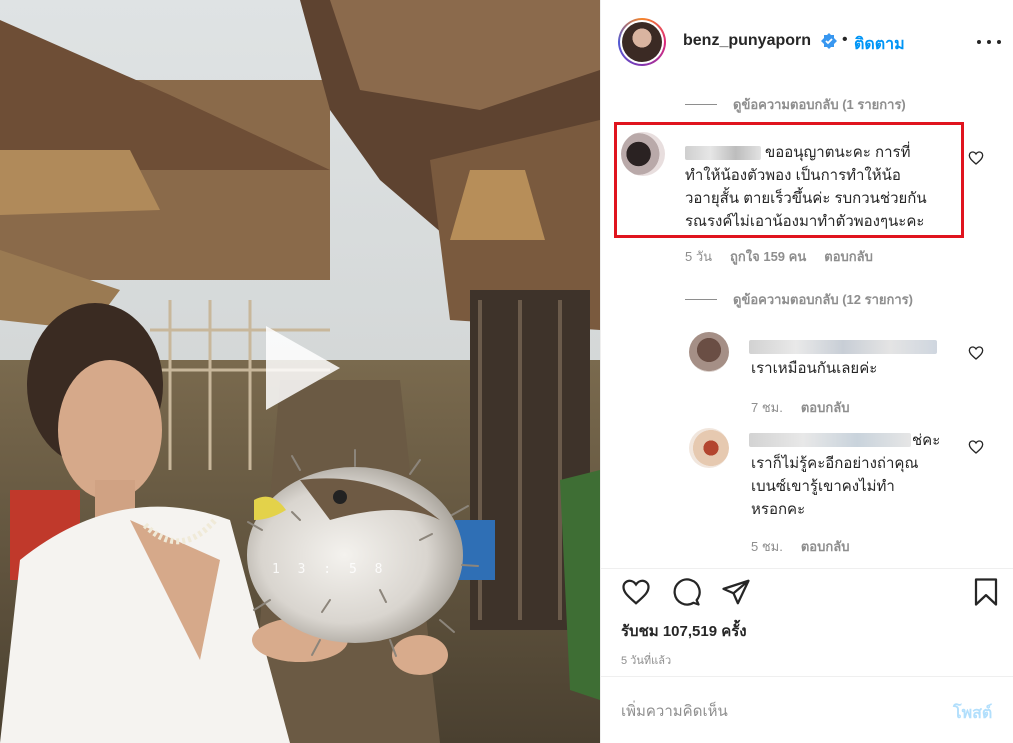 Image resolution: width=1013 pixels, height=743 pixels. Describe the element at coordinates (684, 631) in the screenshot. I see `view-count: รับชม 107,519 ครั้ง` at that location.